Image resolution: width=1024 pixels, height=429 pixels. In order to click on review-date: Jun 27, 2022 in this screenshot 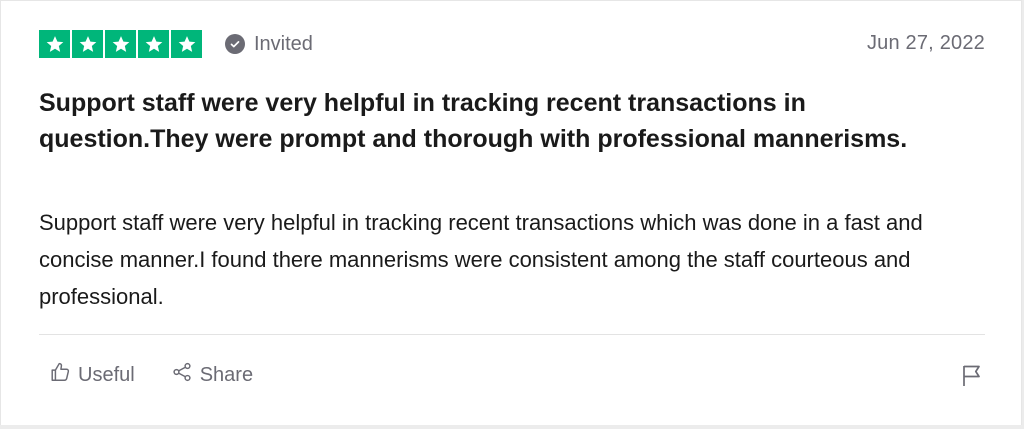, I will do `click(925, 43)`.